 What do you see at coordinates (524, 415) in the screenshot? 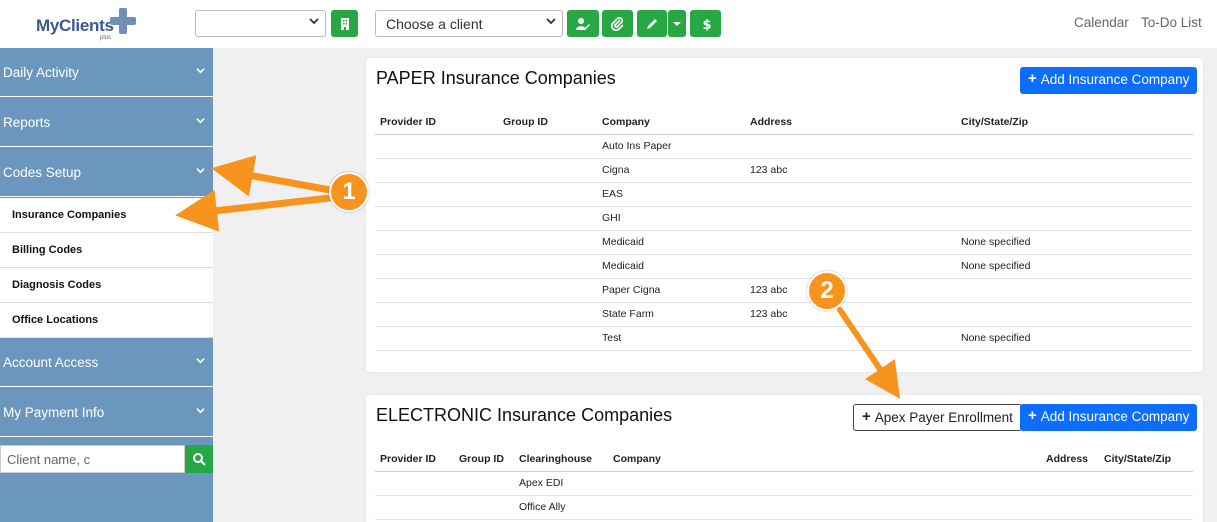
I see `electronic-card-title: ELECTRONIC Insurance Companies` at bounding box center [524, 415].